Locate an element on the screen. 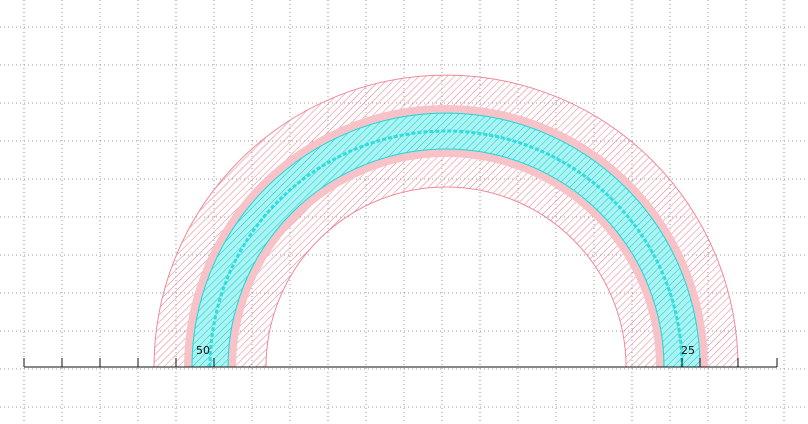 The height and width of the screenshot is (424, 808). ruler-label-right: 25 is located at coordinates (688, 350).